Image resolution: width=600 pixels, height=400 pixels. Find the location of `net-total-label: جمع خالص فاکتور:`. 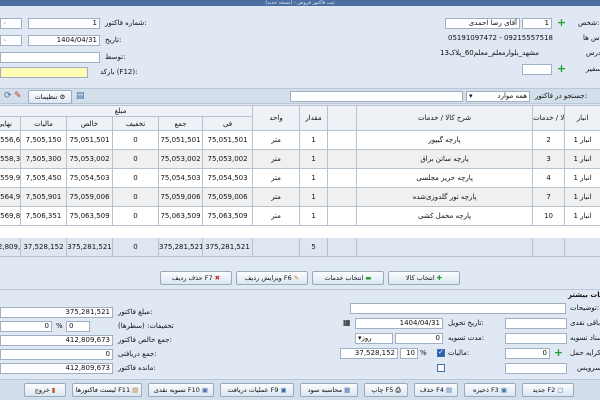

net-total-label: جمع خالص فاکتور: is located at coordinates (145, 340).